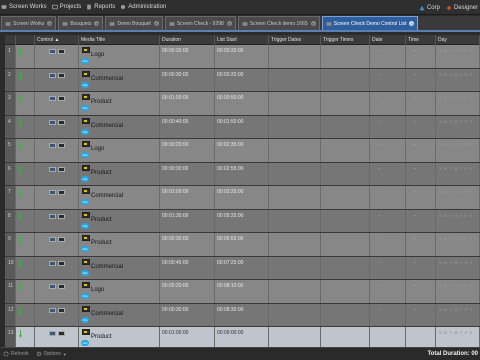 This screenshot has height=360, width=480. I want to click on header-date: Date, so click(388, 40).